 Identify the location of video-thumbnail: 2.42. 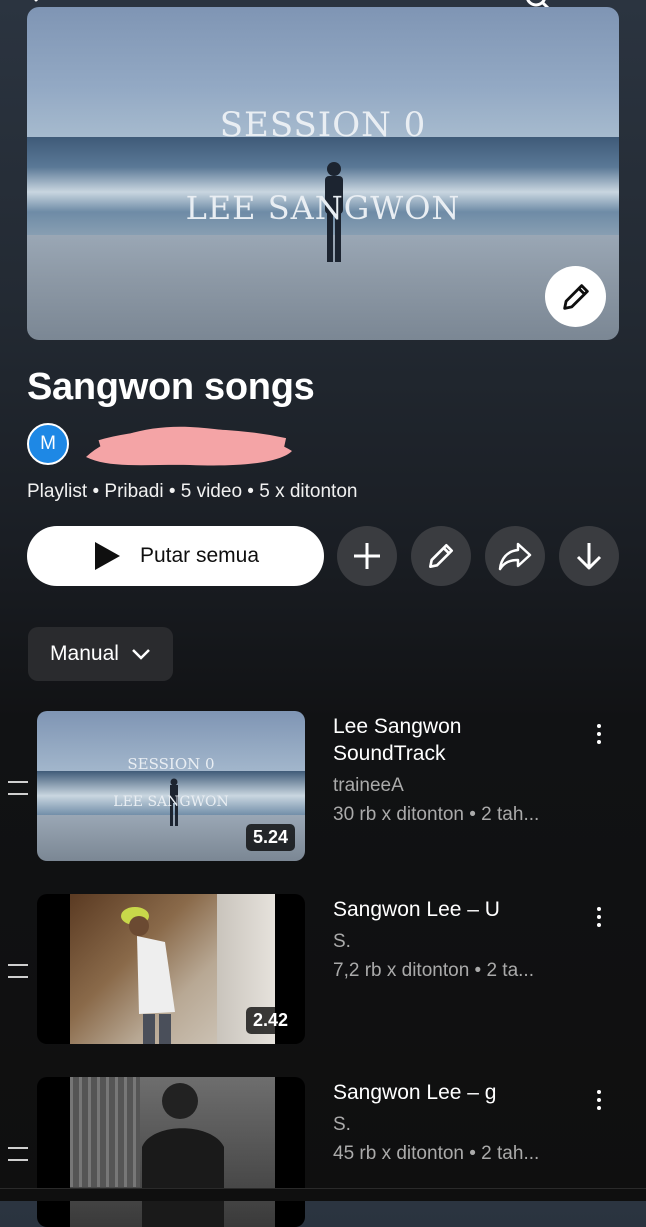
(171, 969).